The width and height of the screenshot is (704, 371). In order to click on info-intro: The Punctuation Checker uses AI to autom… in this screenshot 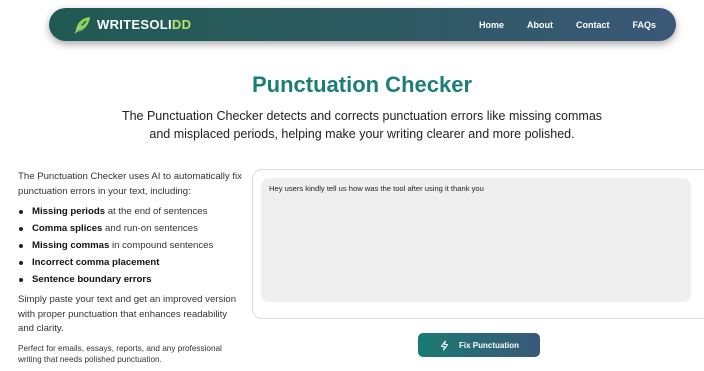, I will do `click(130, 184)`.